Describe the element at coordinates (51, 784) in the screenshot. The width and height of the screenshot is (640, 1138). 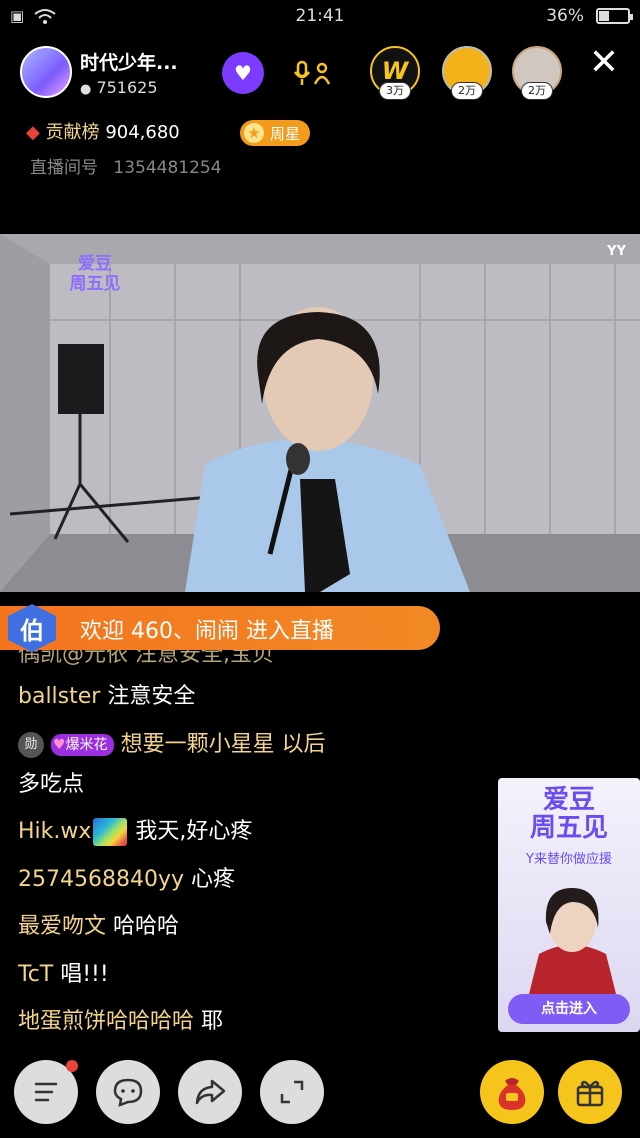
I see `chat-message-cont: 多吃点` at that location.